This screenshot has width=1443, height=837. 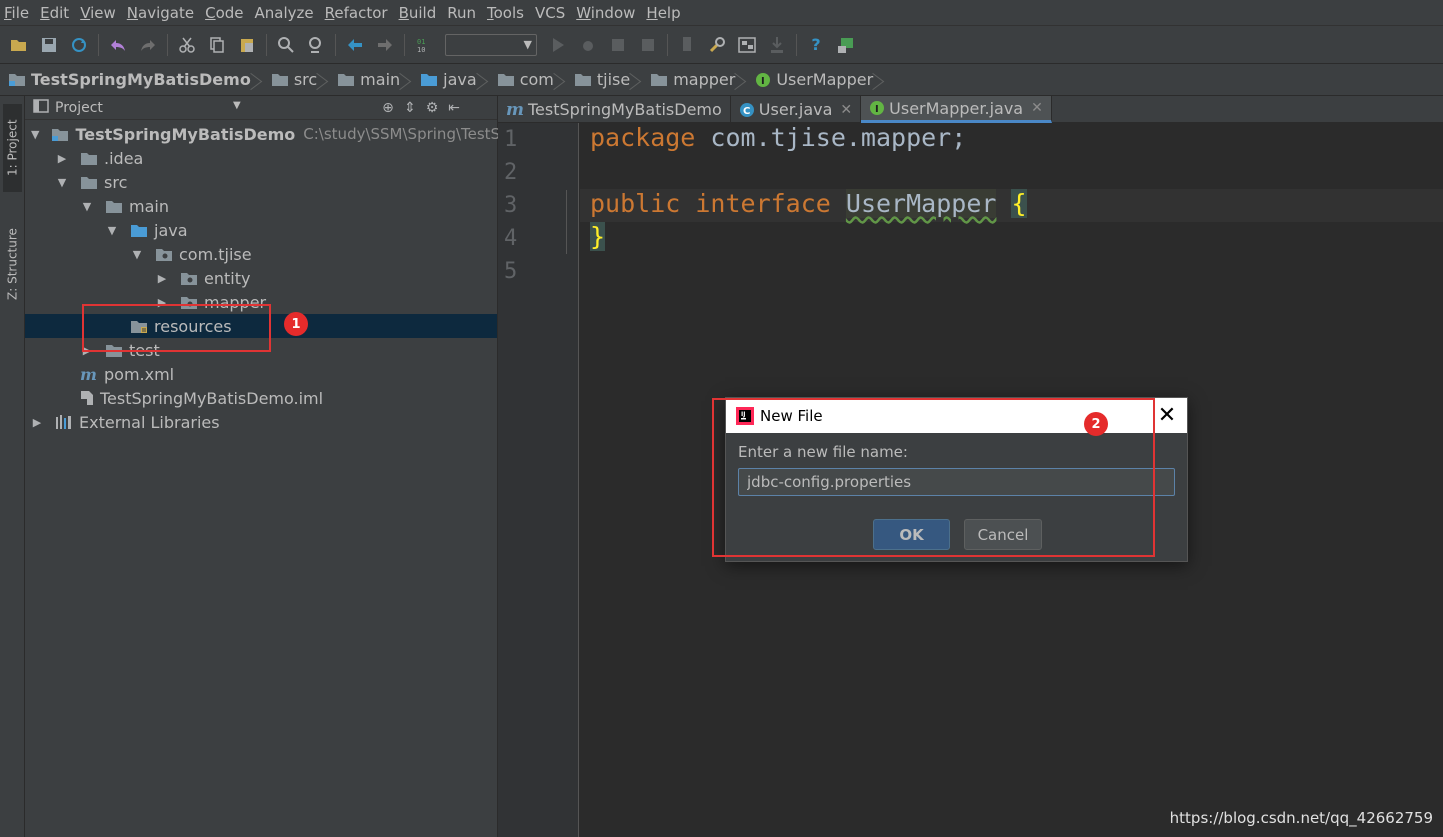 I want to click on tree-item--idea: ▶ .idea, so click(x=261, y=158).